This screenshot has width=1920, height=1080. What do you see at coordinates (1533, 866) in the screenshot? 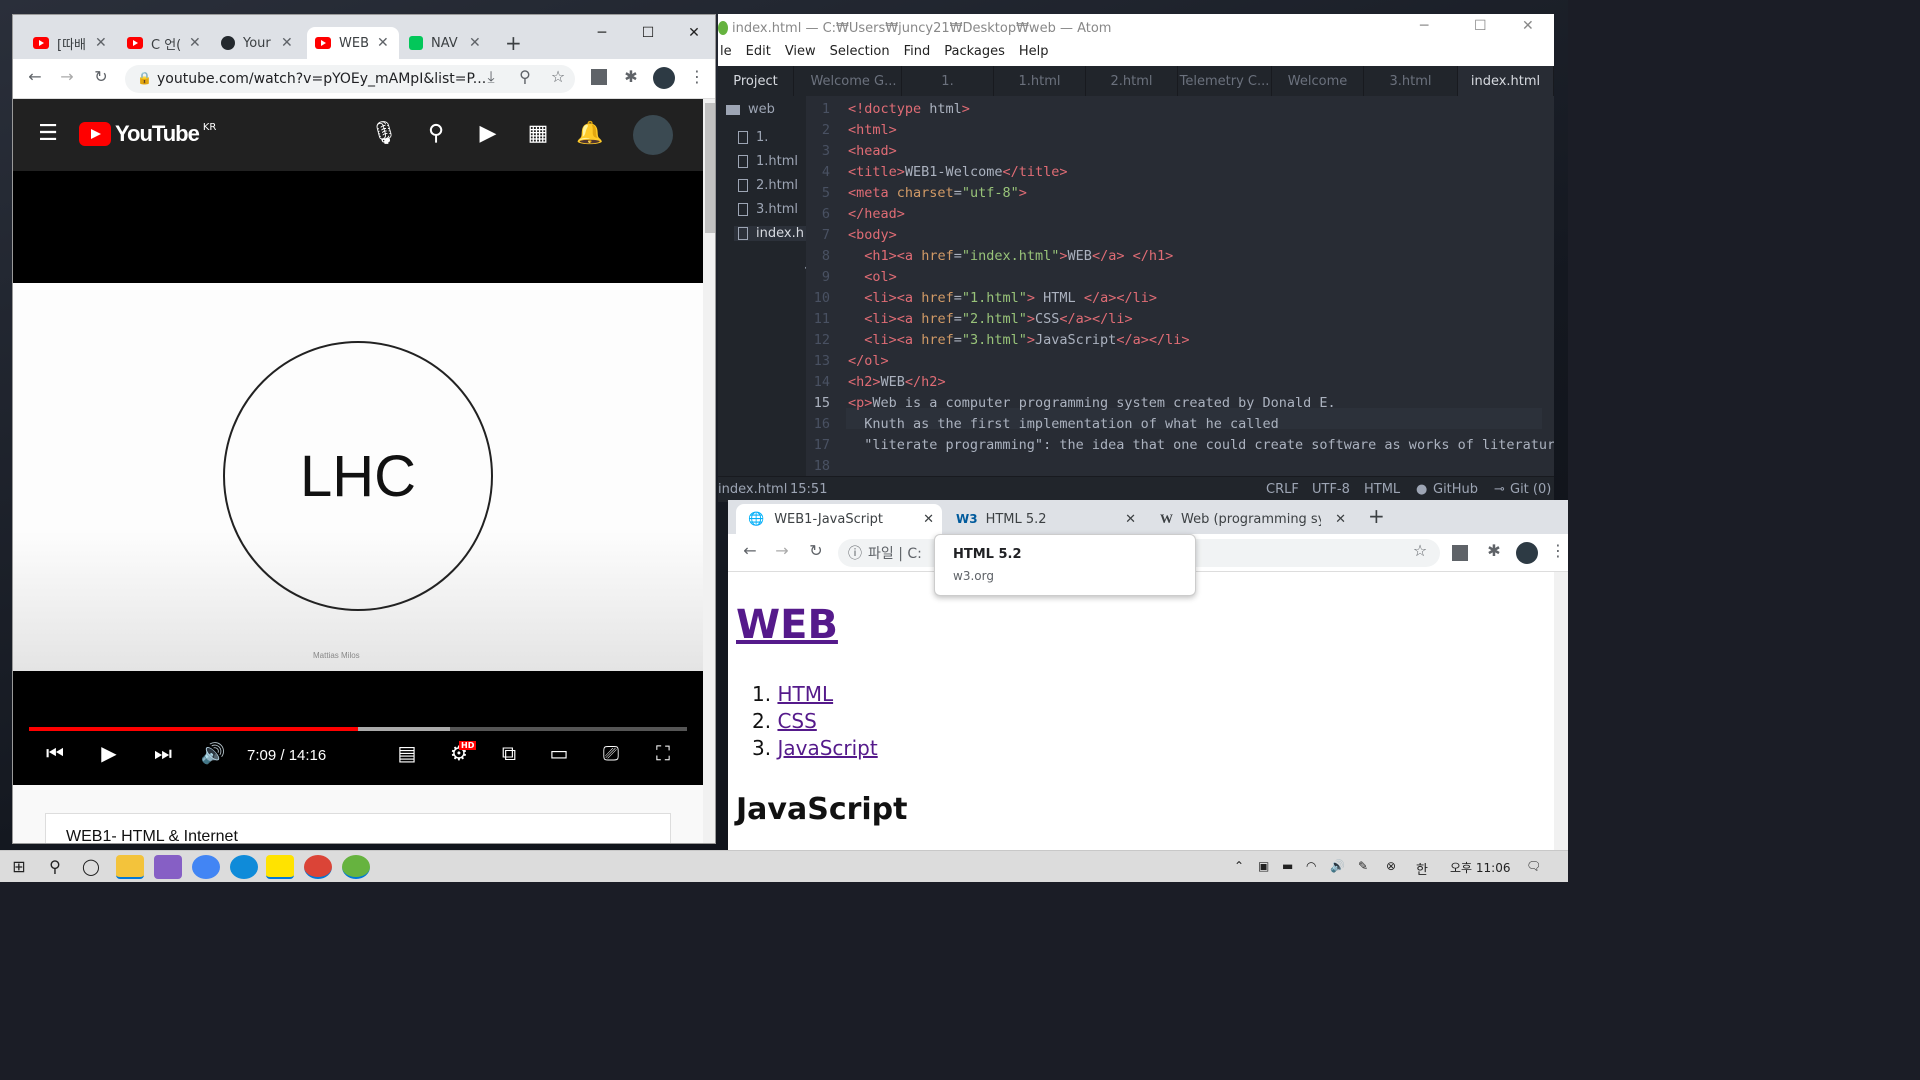
I see `notification-center-icon: 🗨` at bounding box center [1533, 866].